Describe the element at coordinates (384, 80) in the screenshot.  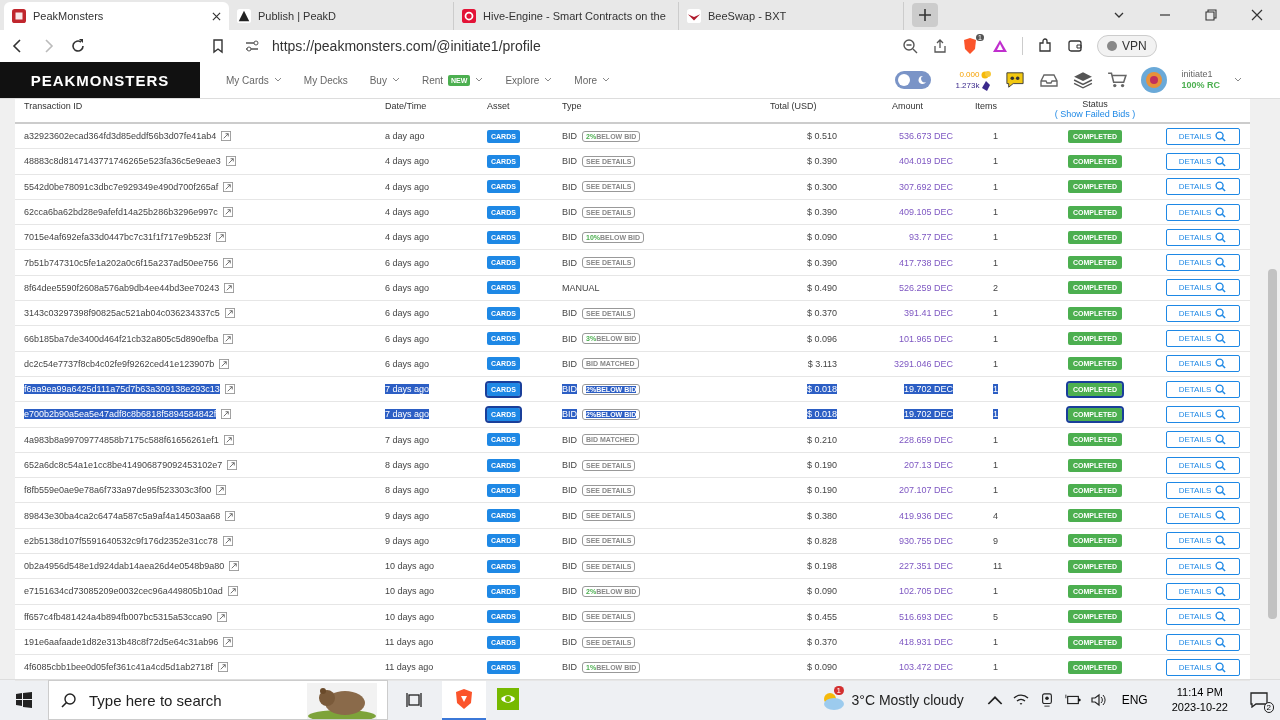
I see `nav-menu-item: Buy` at that location.